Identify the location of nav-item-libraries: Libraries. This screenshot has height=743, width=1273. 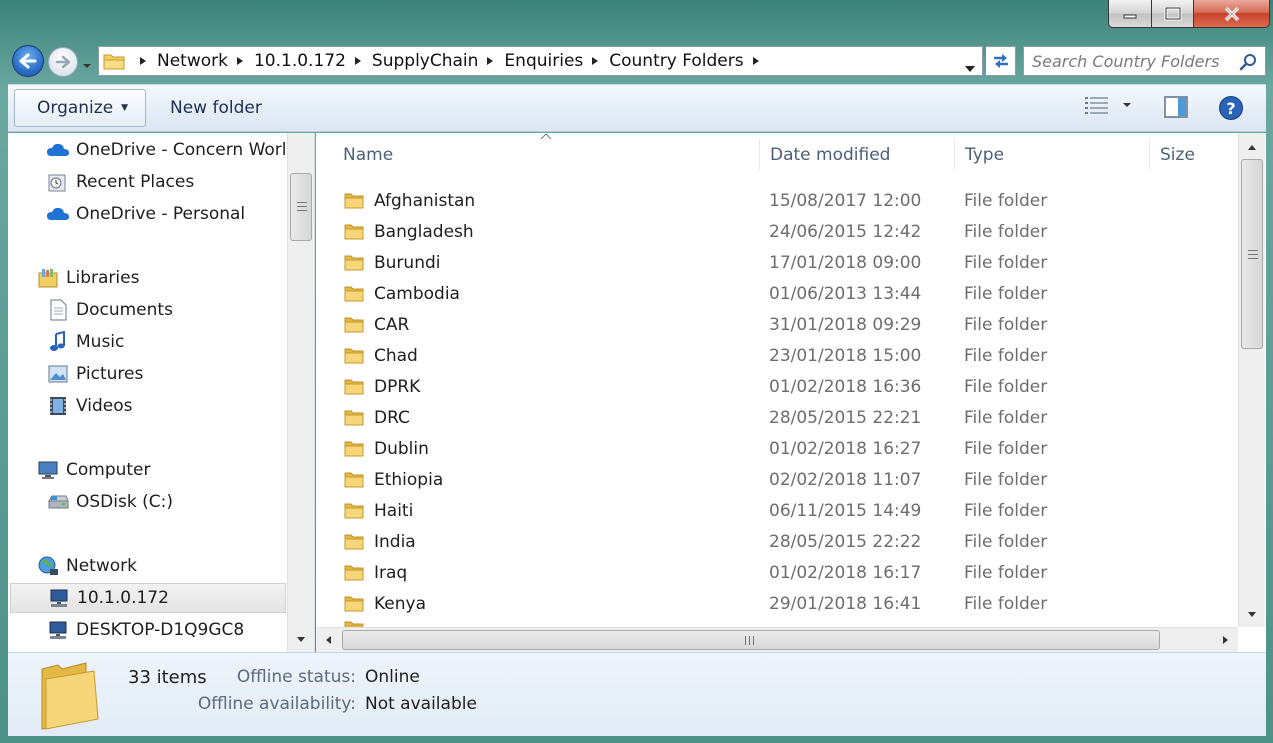
(87, 278).